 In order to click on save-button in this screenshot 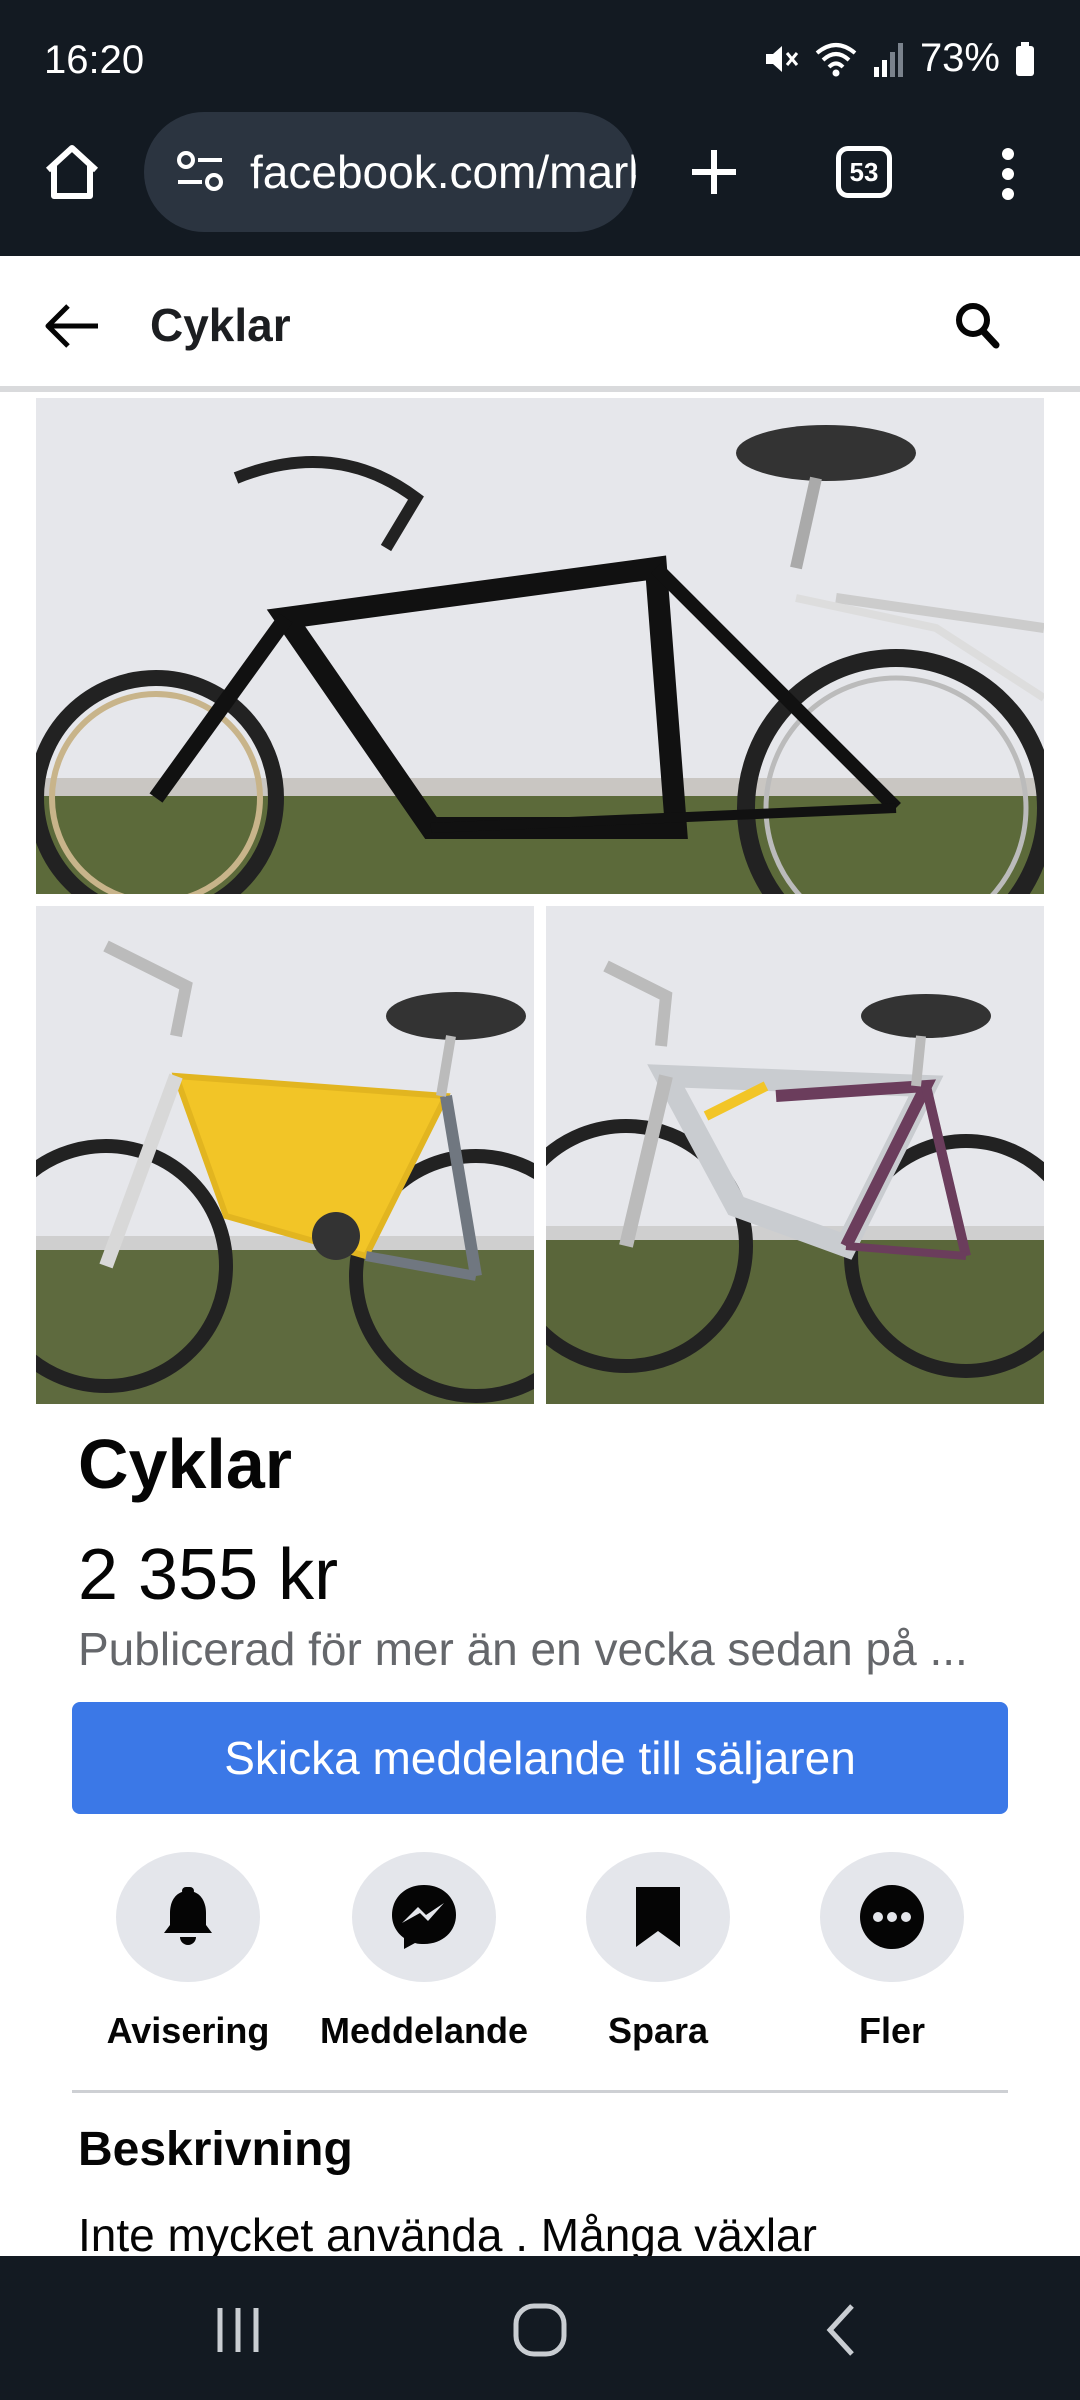, I will do `click(658, 1917)`.